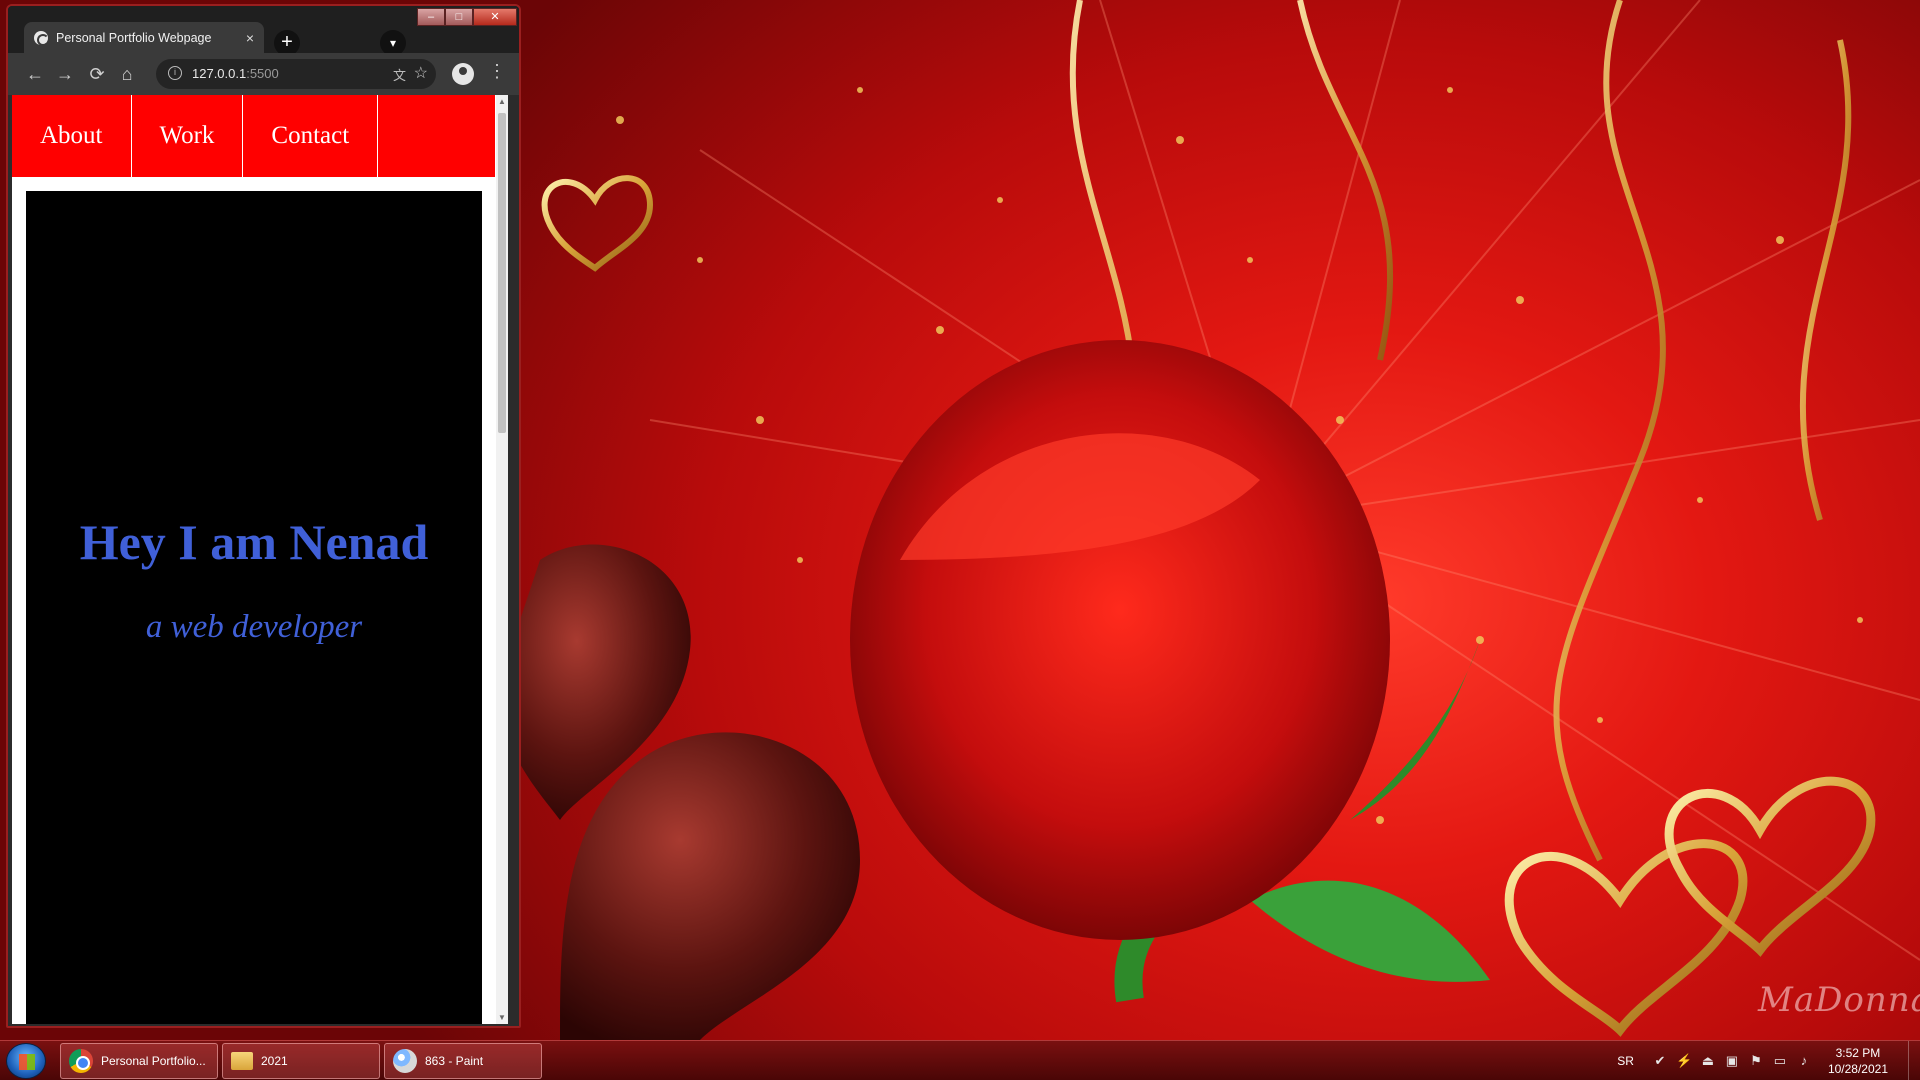 The height and width of the screenshot is (1080, 1920). I want to click on nav-link-about: About, so click(72, 136).